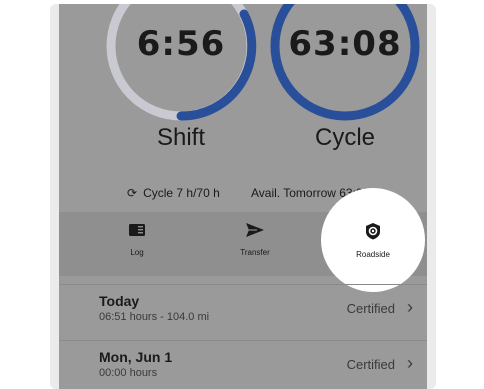 Image resolution: width=484 pixels, height=389 pixels. Describe the element at coordinates (243, 364) in the screenshot. I see `day-row-jun1: Mon, Jun 1 00:00 hours Certified ›` at that location.